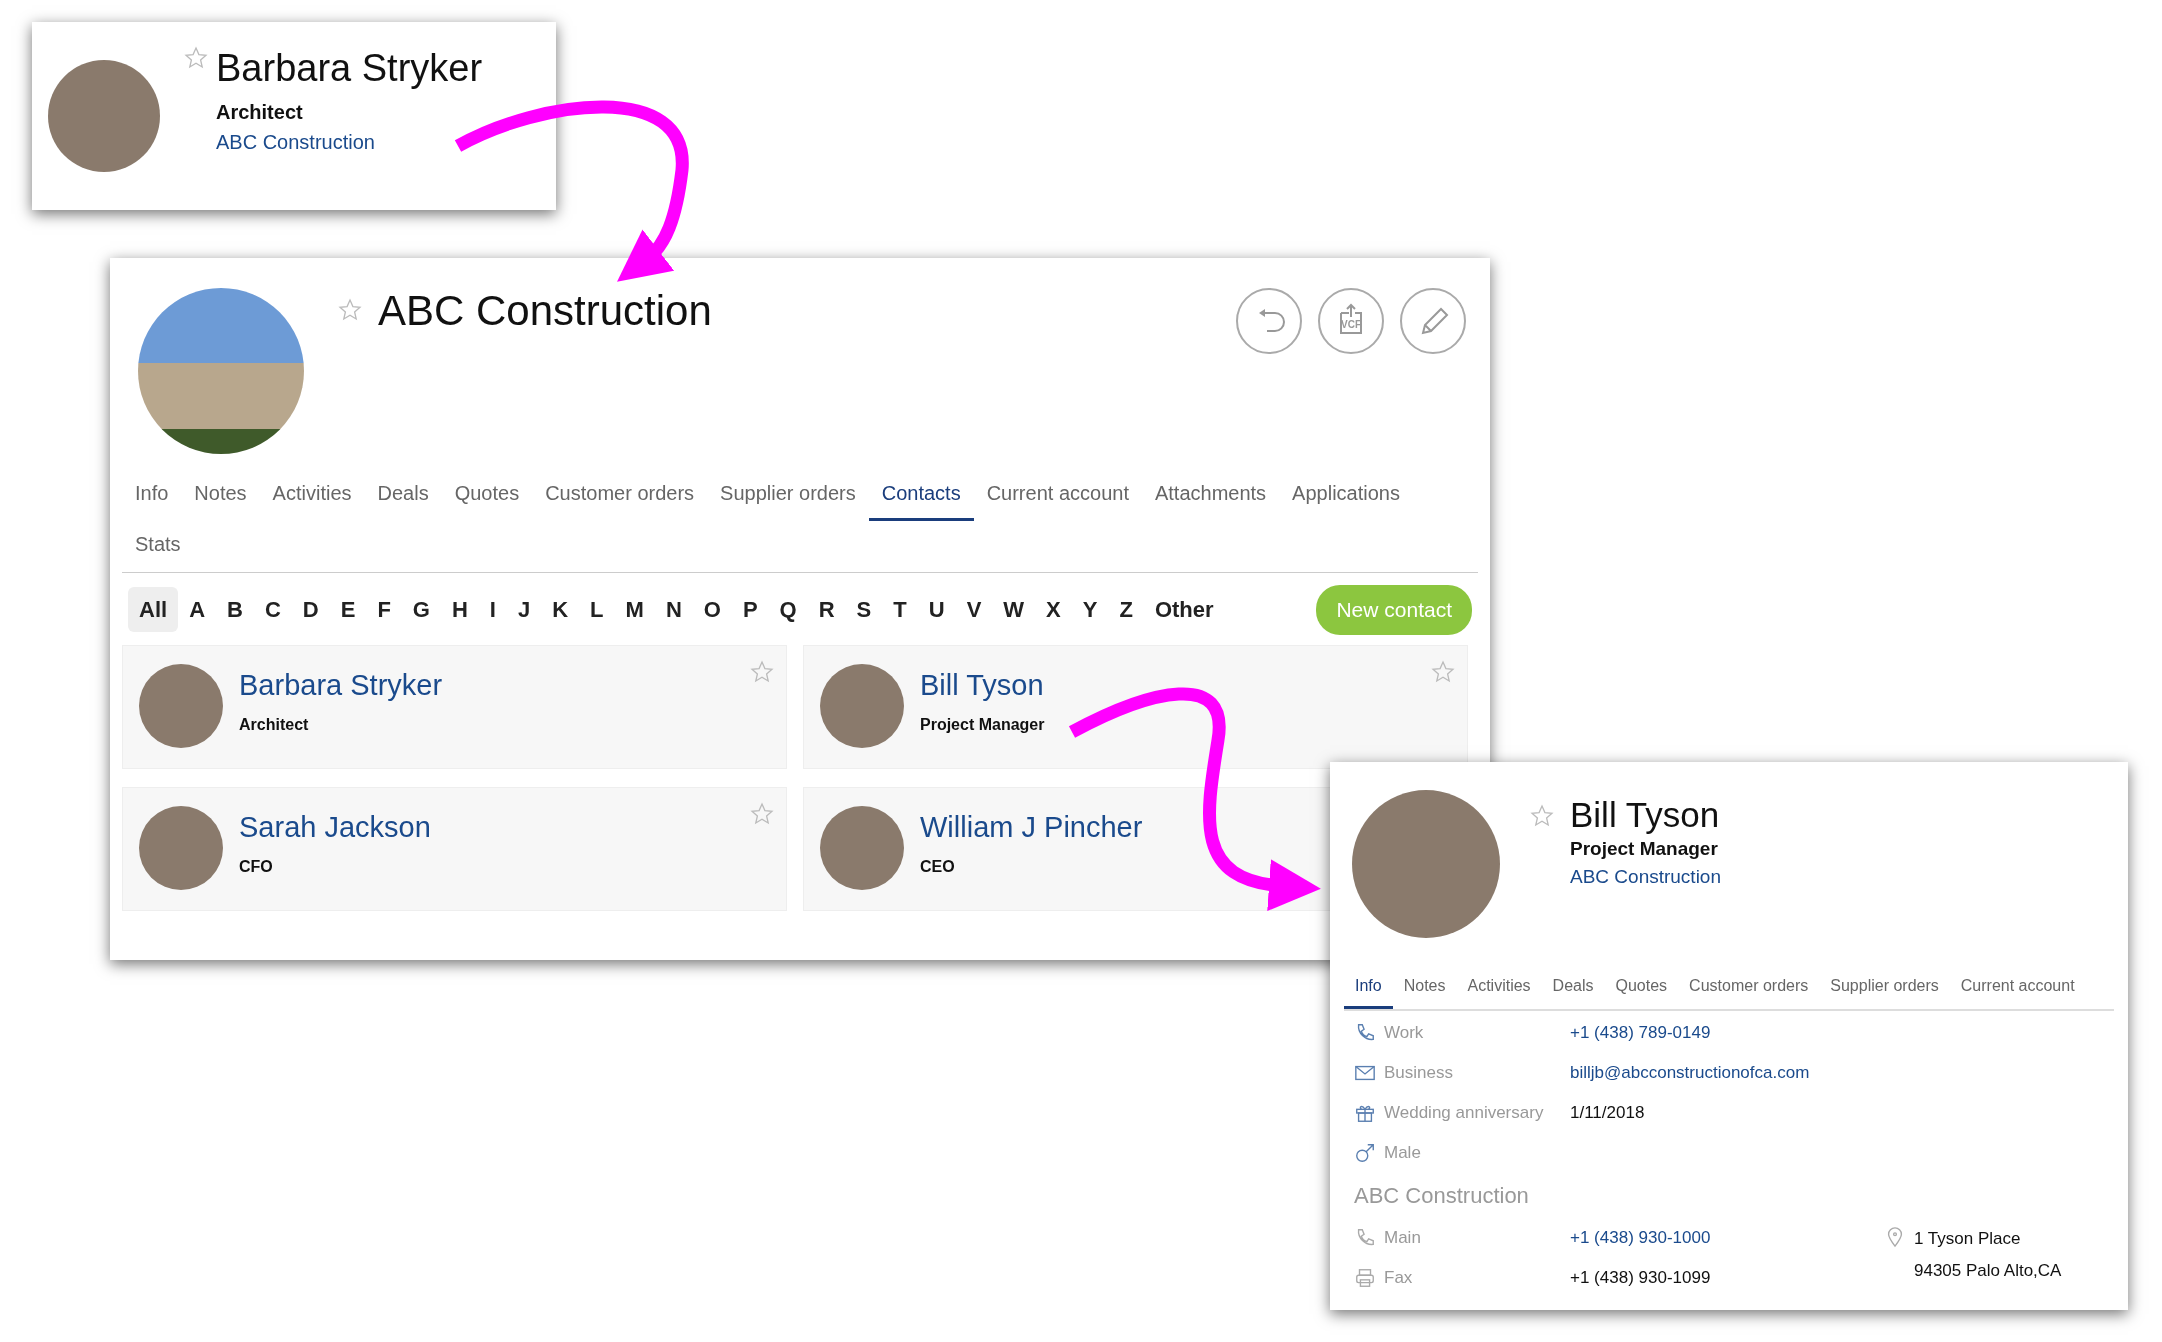  Describe the element at coordinates (1031, 827) in the screenshot. I see `contact-name-link: William J Pincher` at that location.